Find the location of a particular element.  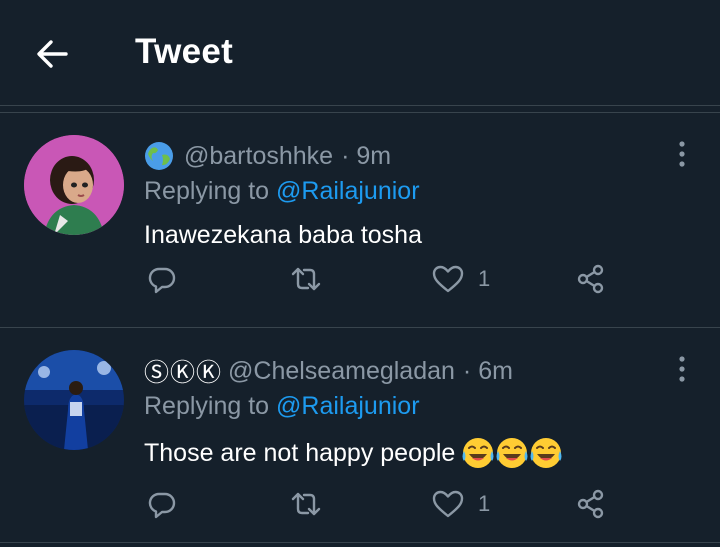

tears-of-joy-emoji-icon is located at coordinates (512, 453).